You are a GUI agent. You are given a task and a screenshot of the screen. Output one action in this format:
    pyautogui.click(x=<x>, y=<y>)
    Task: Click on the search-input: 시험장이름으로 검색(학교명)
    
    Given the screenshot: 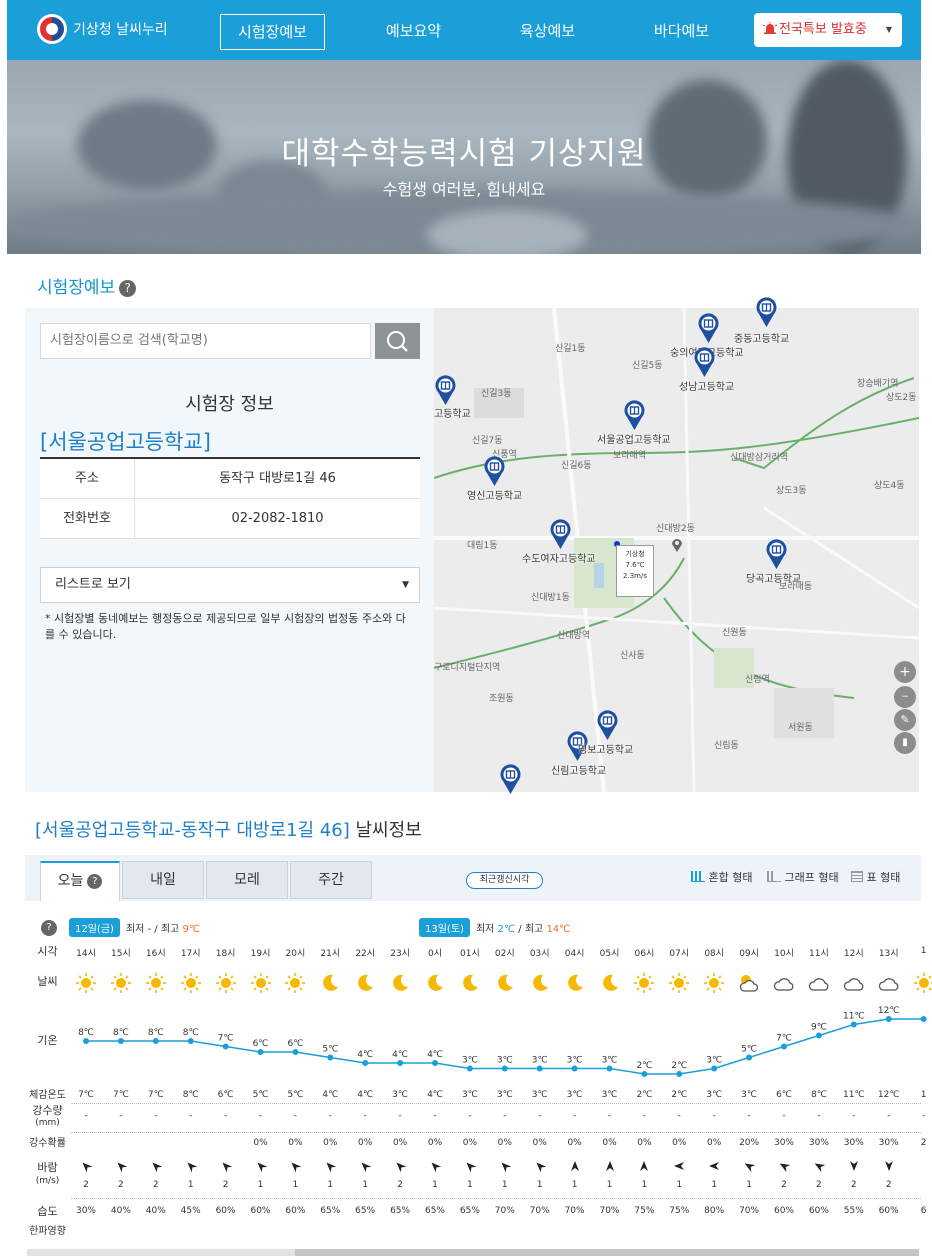 What is the action you would take?
    pyautogui.click(x=205, y=341)
    